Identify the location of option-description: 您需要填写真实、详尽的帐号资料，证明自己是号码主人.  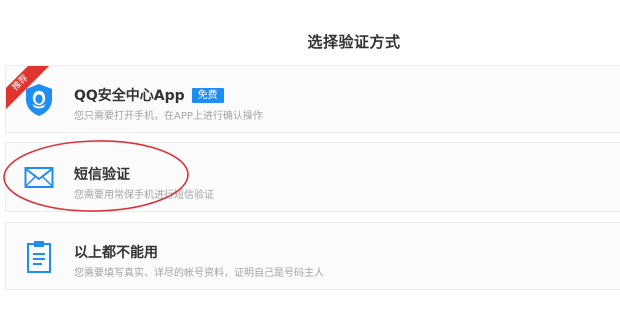
(199, 273).